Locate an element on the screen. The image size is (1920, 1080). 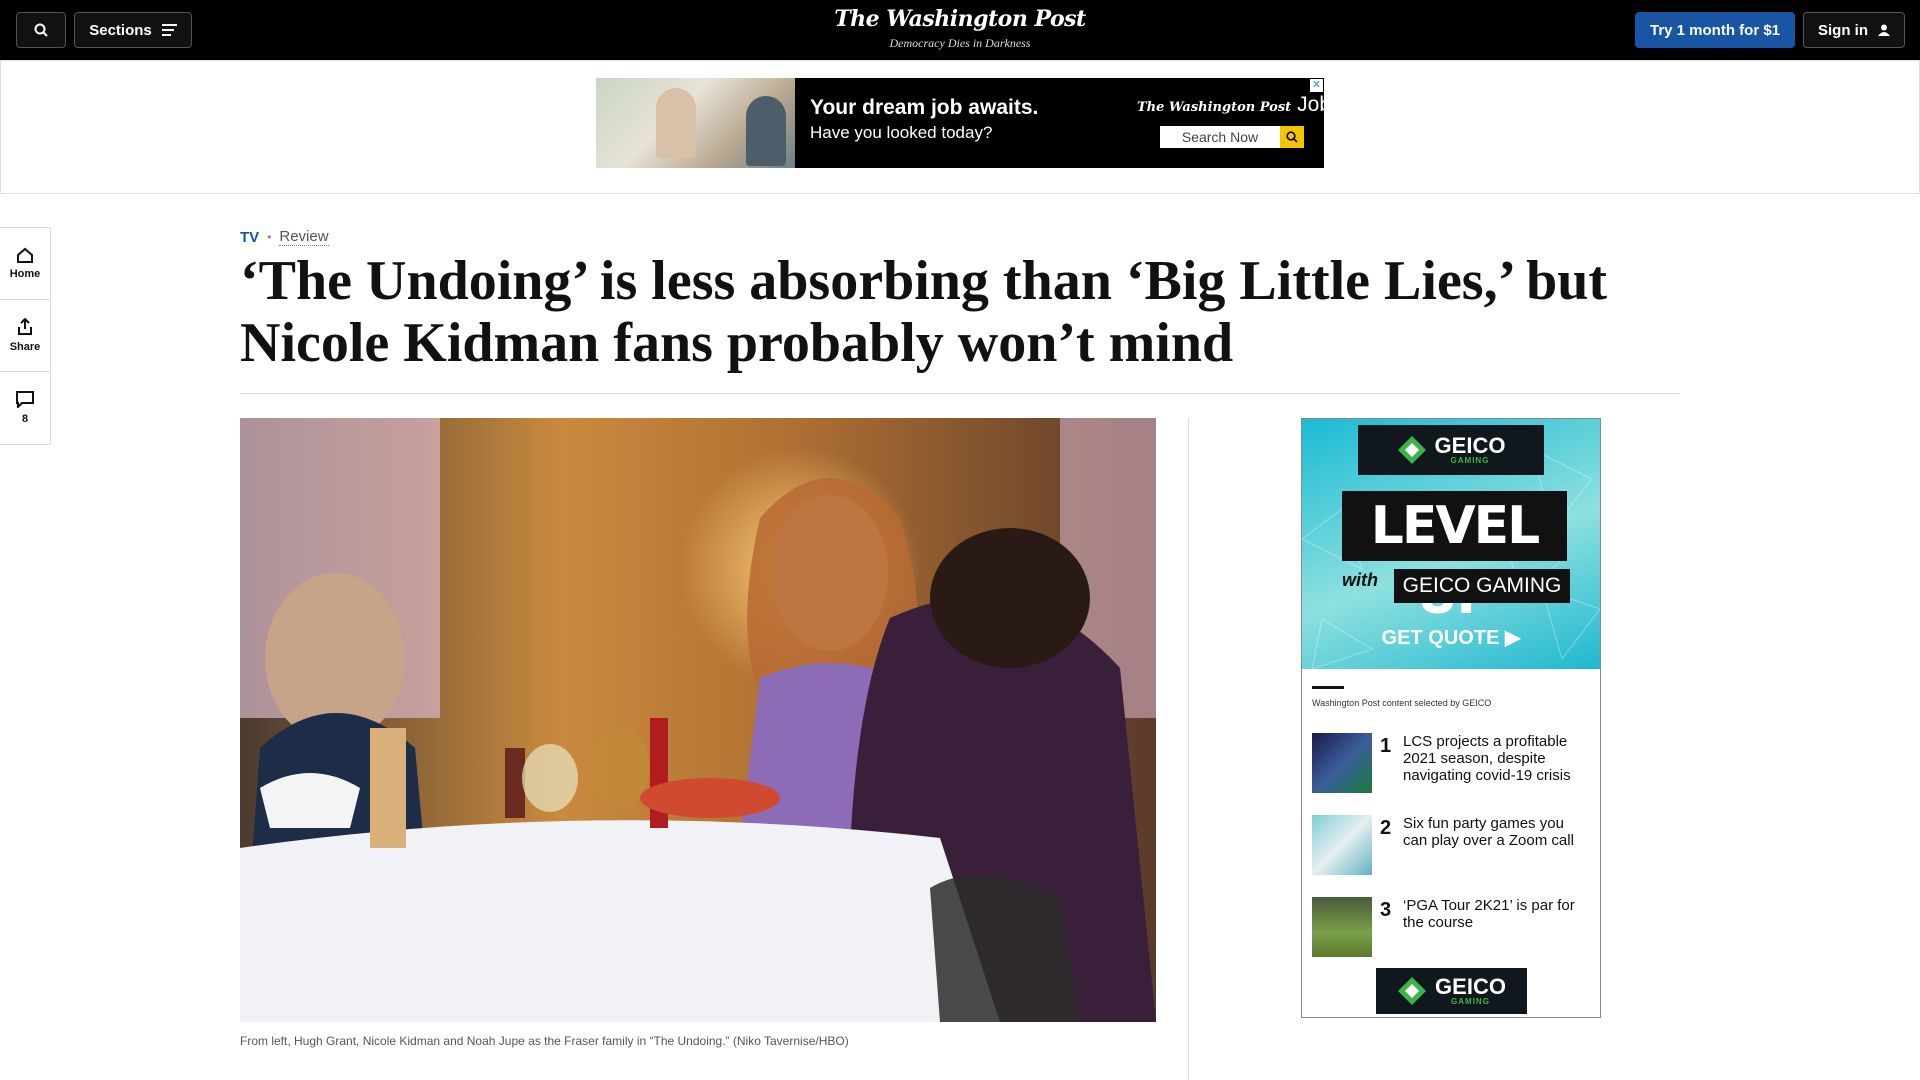
get-quote-button: GET QUOTE ▶ is located at coordinates (1451, 637).